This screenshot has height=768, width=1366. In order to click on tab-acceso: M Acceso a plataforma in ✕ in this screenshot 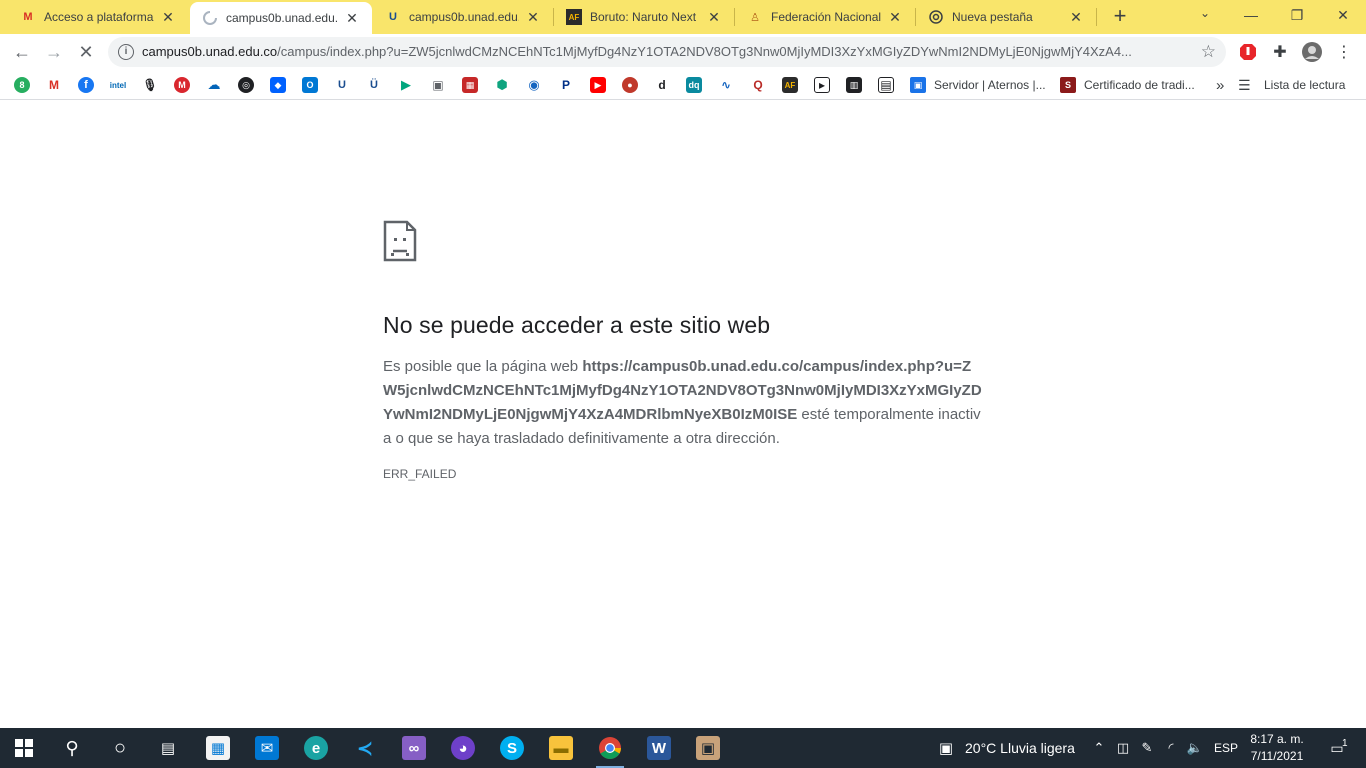, I will do `click(98, 17)`.